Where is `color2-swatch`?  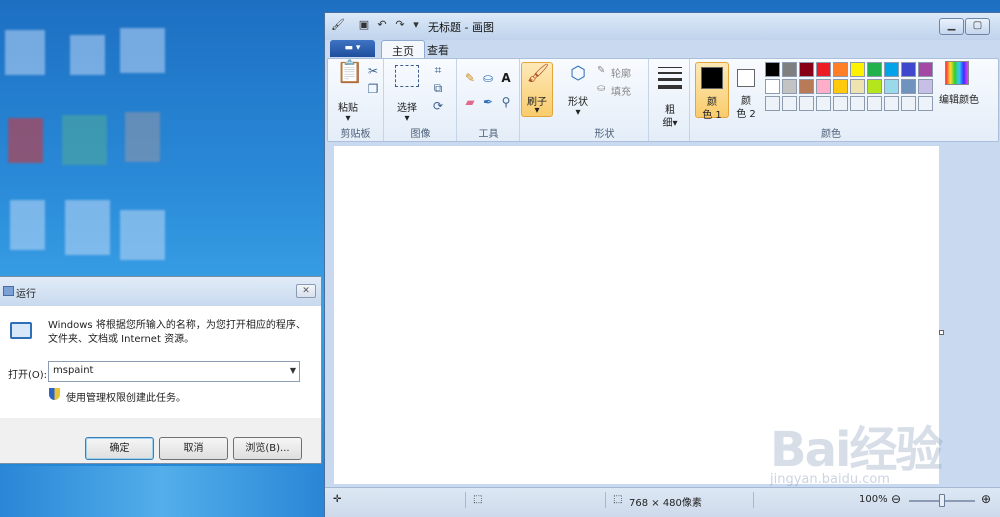 color2-swatch is located at coordinates (746, 78).